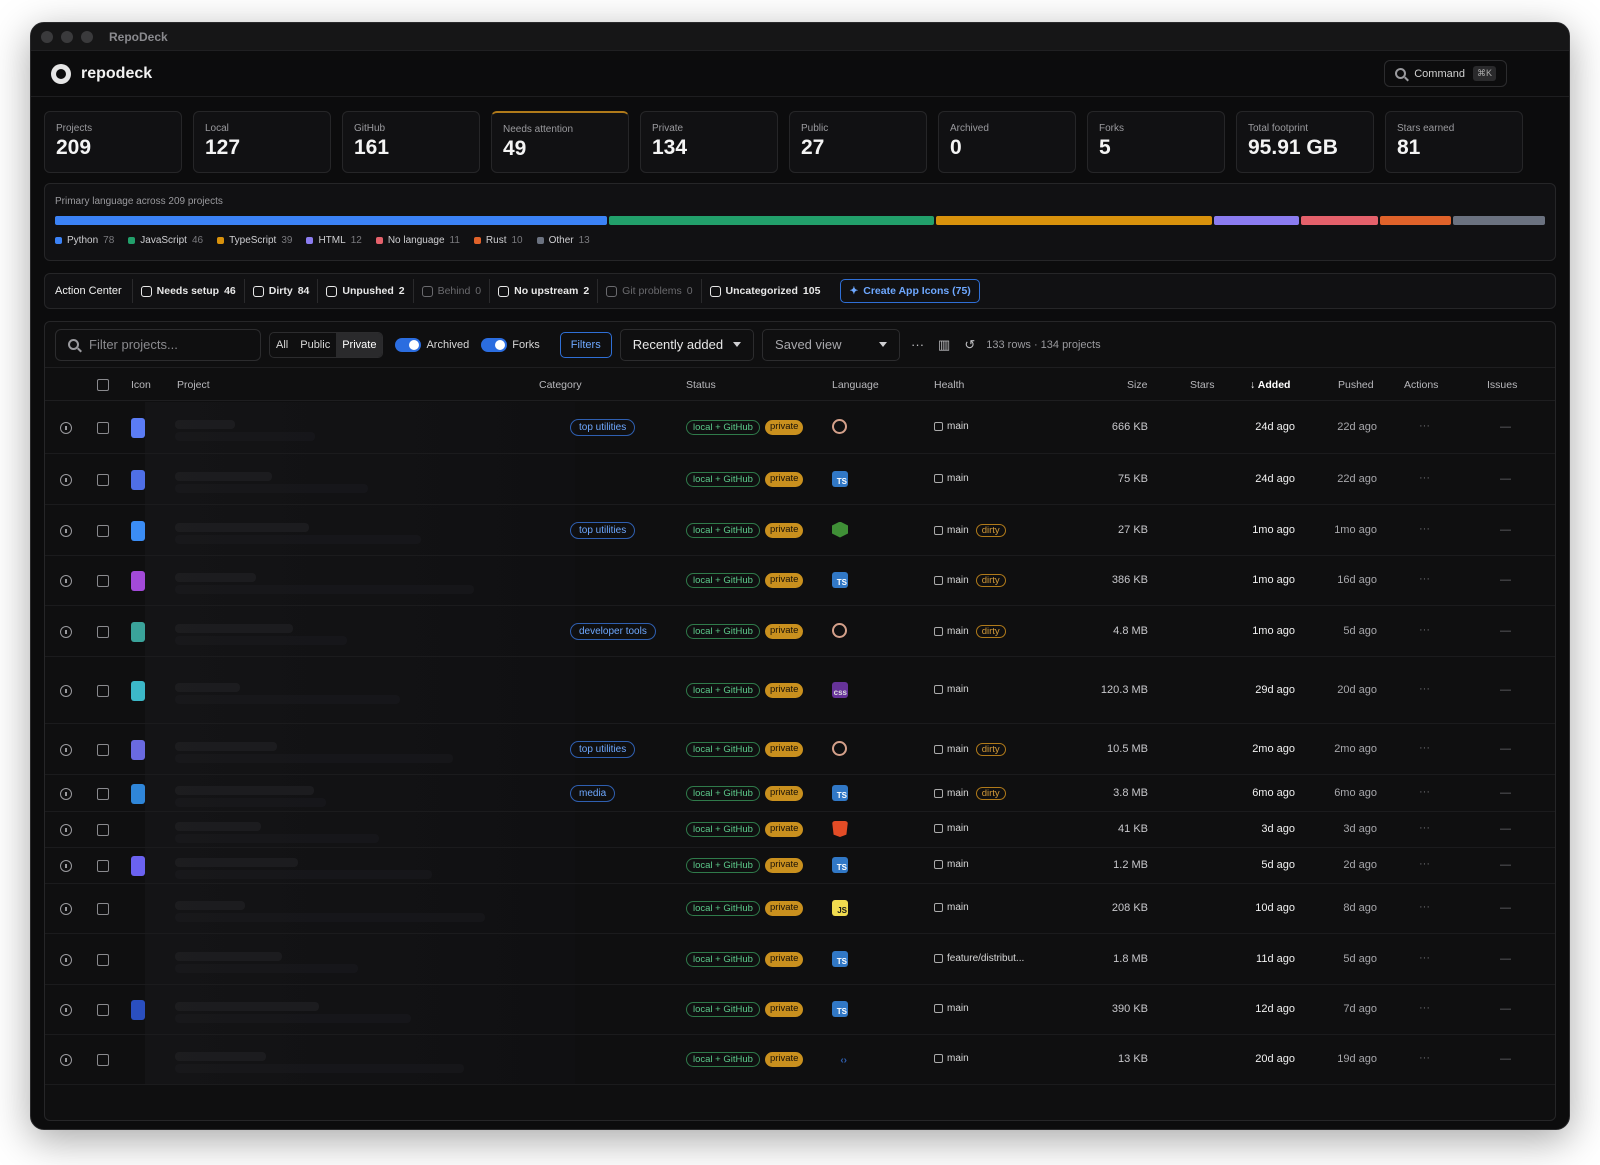 This screenshot has width=1600, height=1165. Describe the element at coordinates (364, 291) in the screenshot. I see `action-chip-unpushed: Unpushed 2` at that location.